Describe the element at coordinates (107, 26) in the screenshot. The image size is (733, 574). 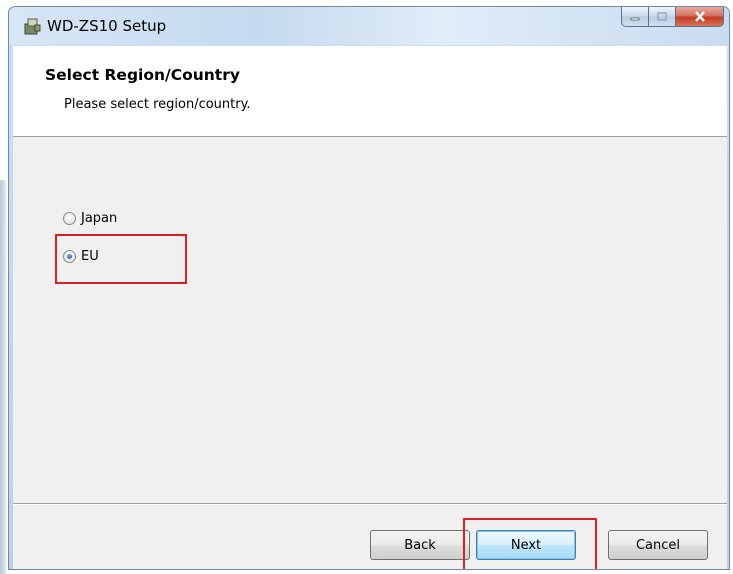
I see `window-title: WD-ZS10 Setup` at that location.